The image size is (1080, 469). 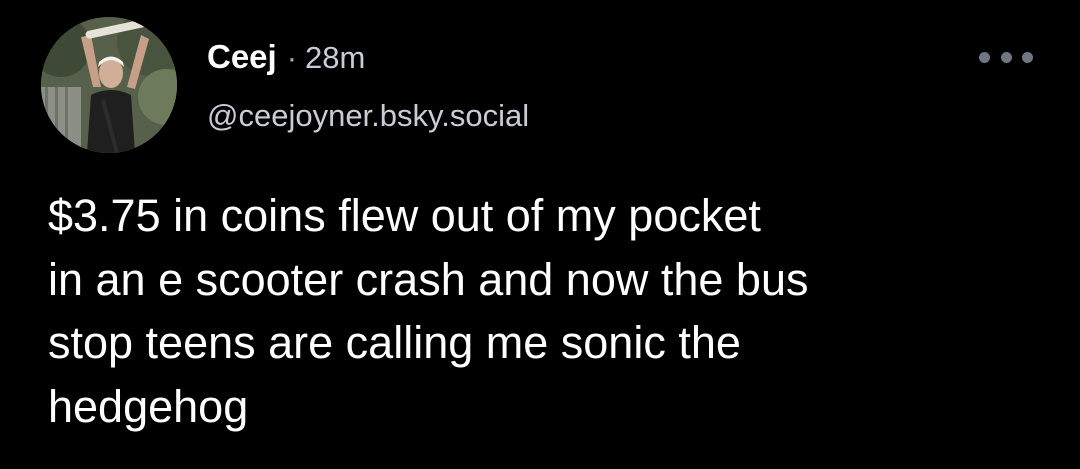 I want to click on author-line: Ceej · 28m, so click(x=286, y=60).